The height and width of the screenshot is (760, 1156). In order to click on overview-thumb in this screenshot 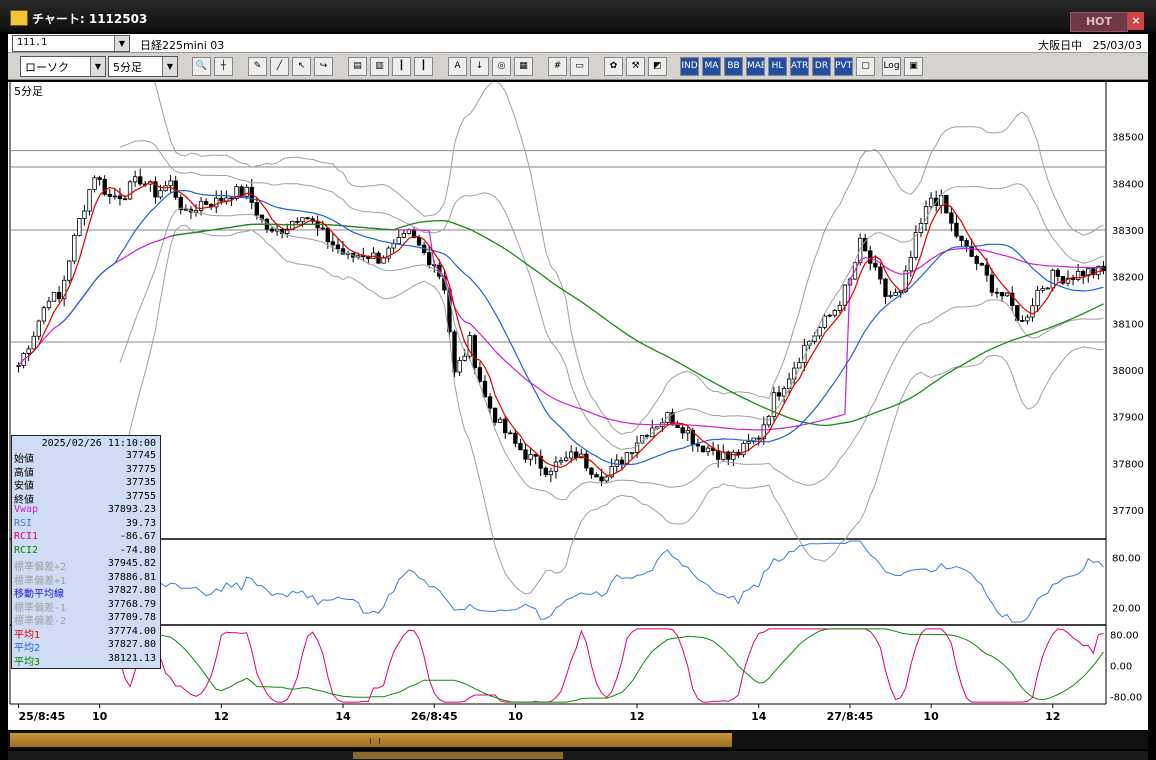, I will do `click(458, 755)`.